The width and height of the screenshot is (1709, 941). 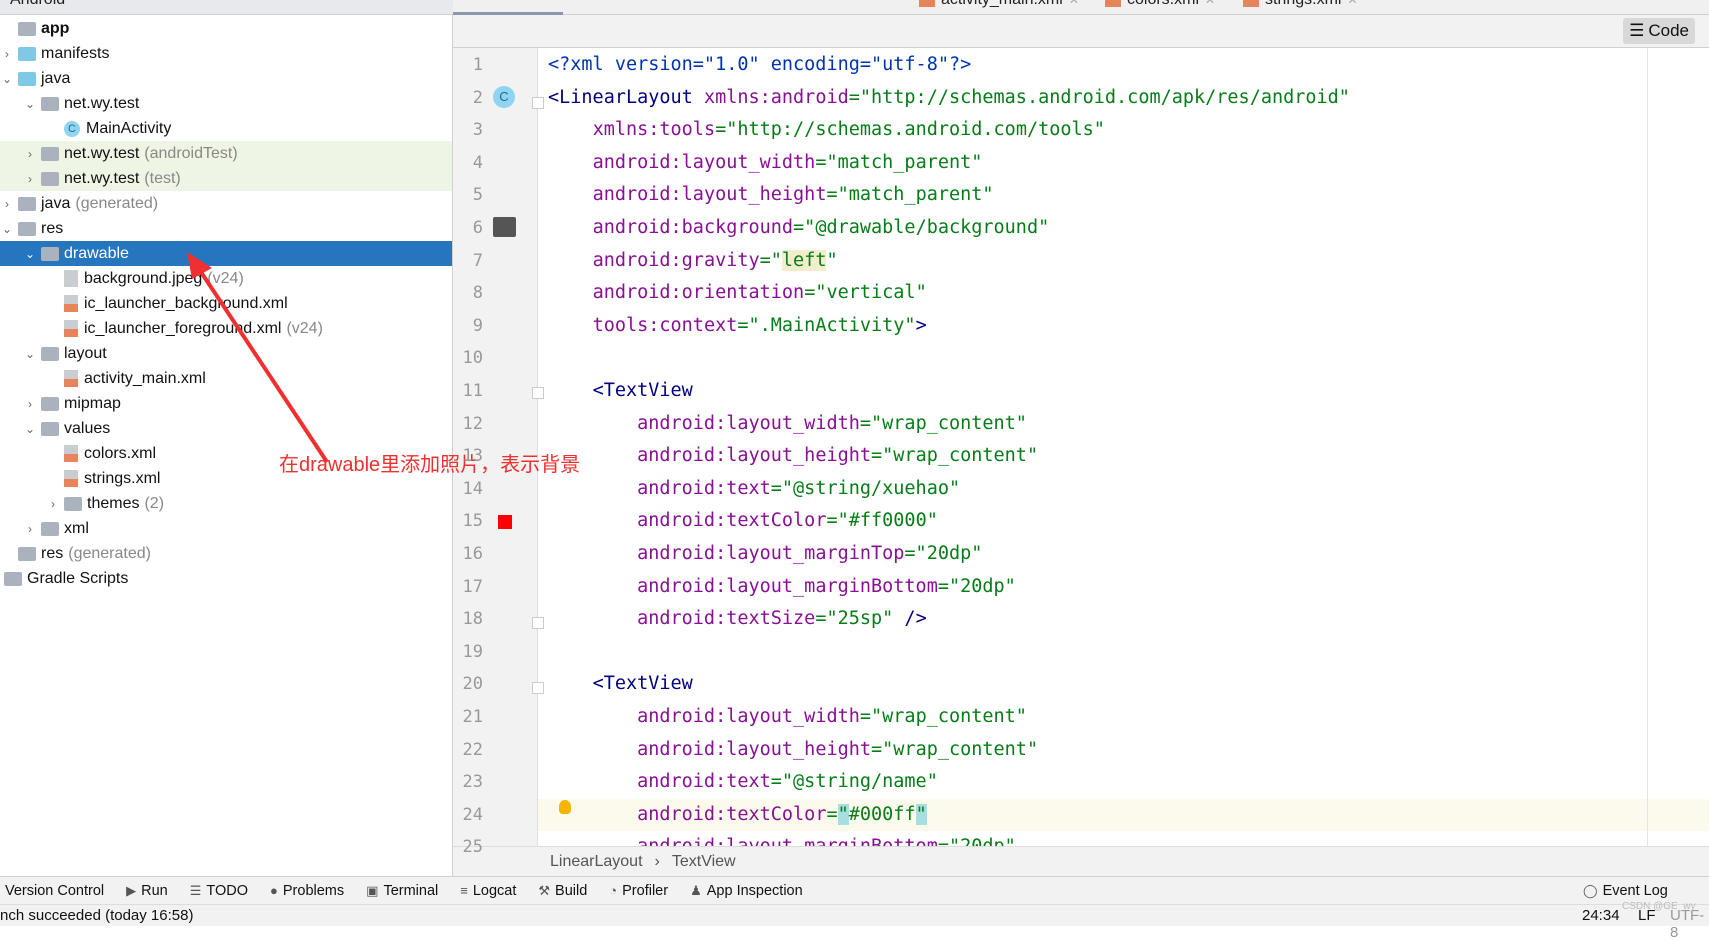 I want to click on code-token: android:layout_height, so click(x=709, y=195).